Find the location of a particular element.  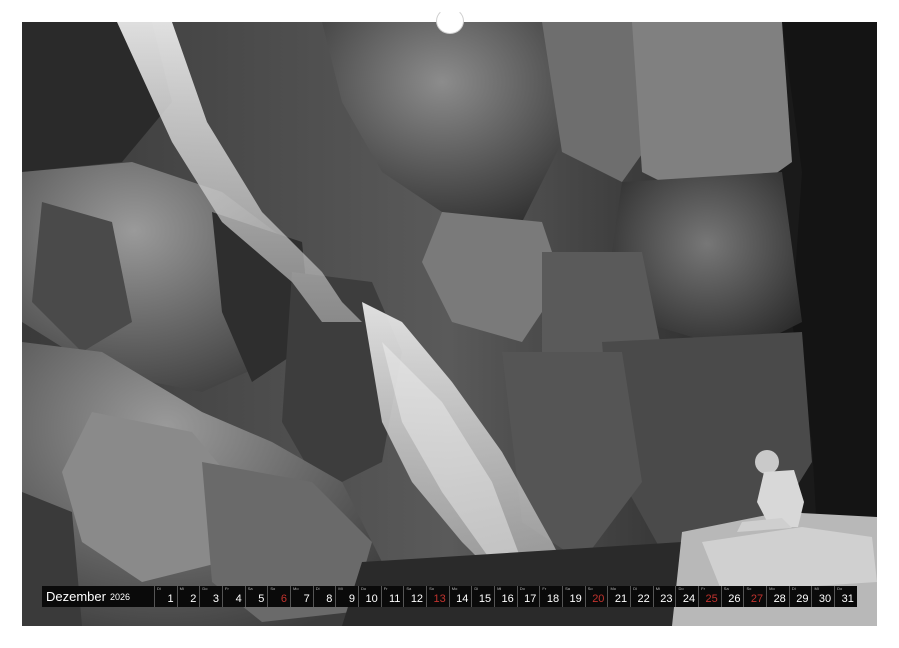

day-number: 13 is located at coordinates (439, 599).